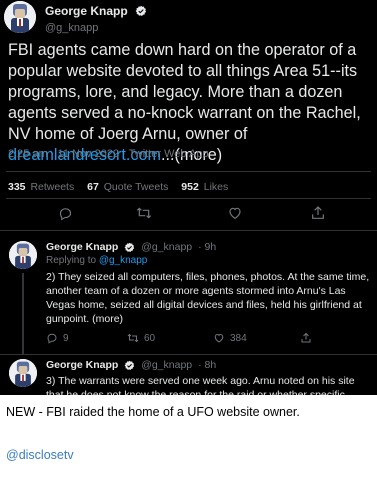 This screenshot has width=377, height=491. Describe the element at coordinates (238, 338) in the screenshot. I see `like-count: 384` at that location.